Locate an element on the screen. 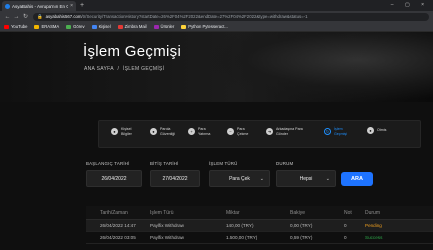  start-date-input: 26/04/2022 is located at coordinates (114, 178).